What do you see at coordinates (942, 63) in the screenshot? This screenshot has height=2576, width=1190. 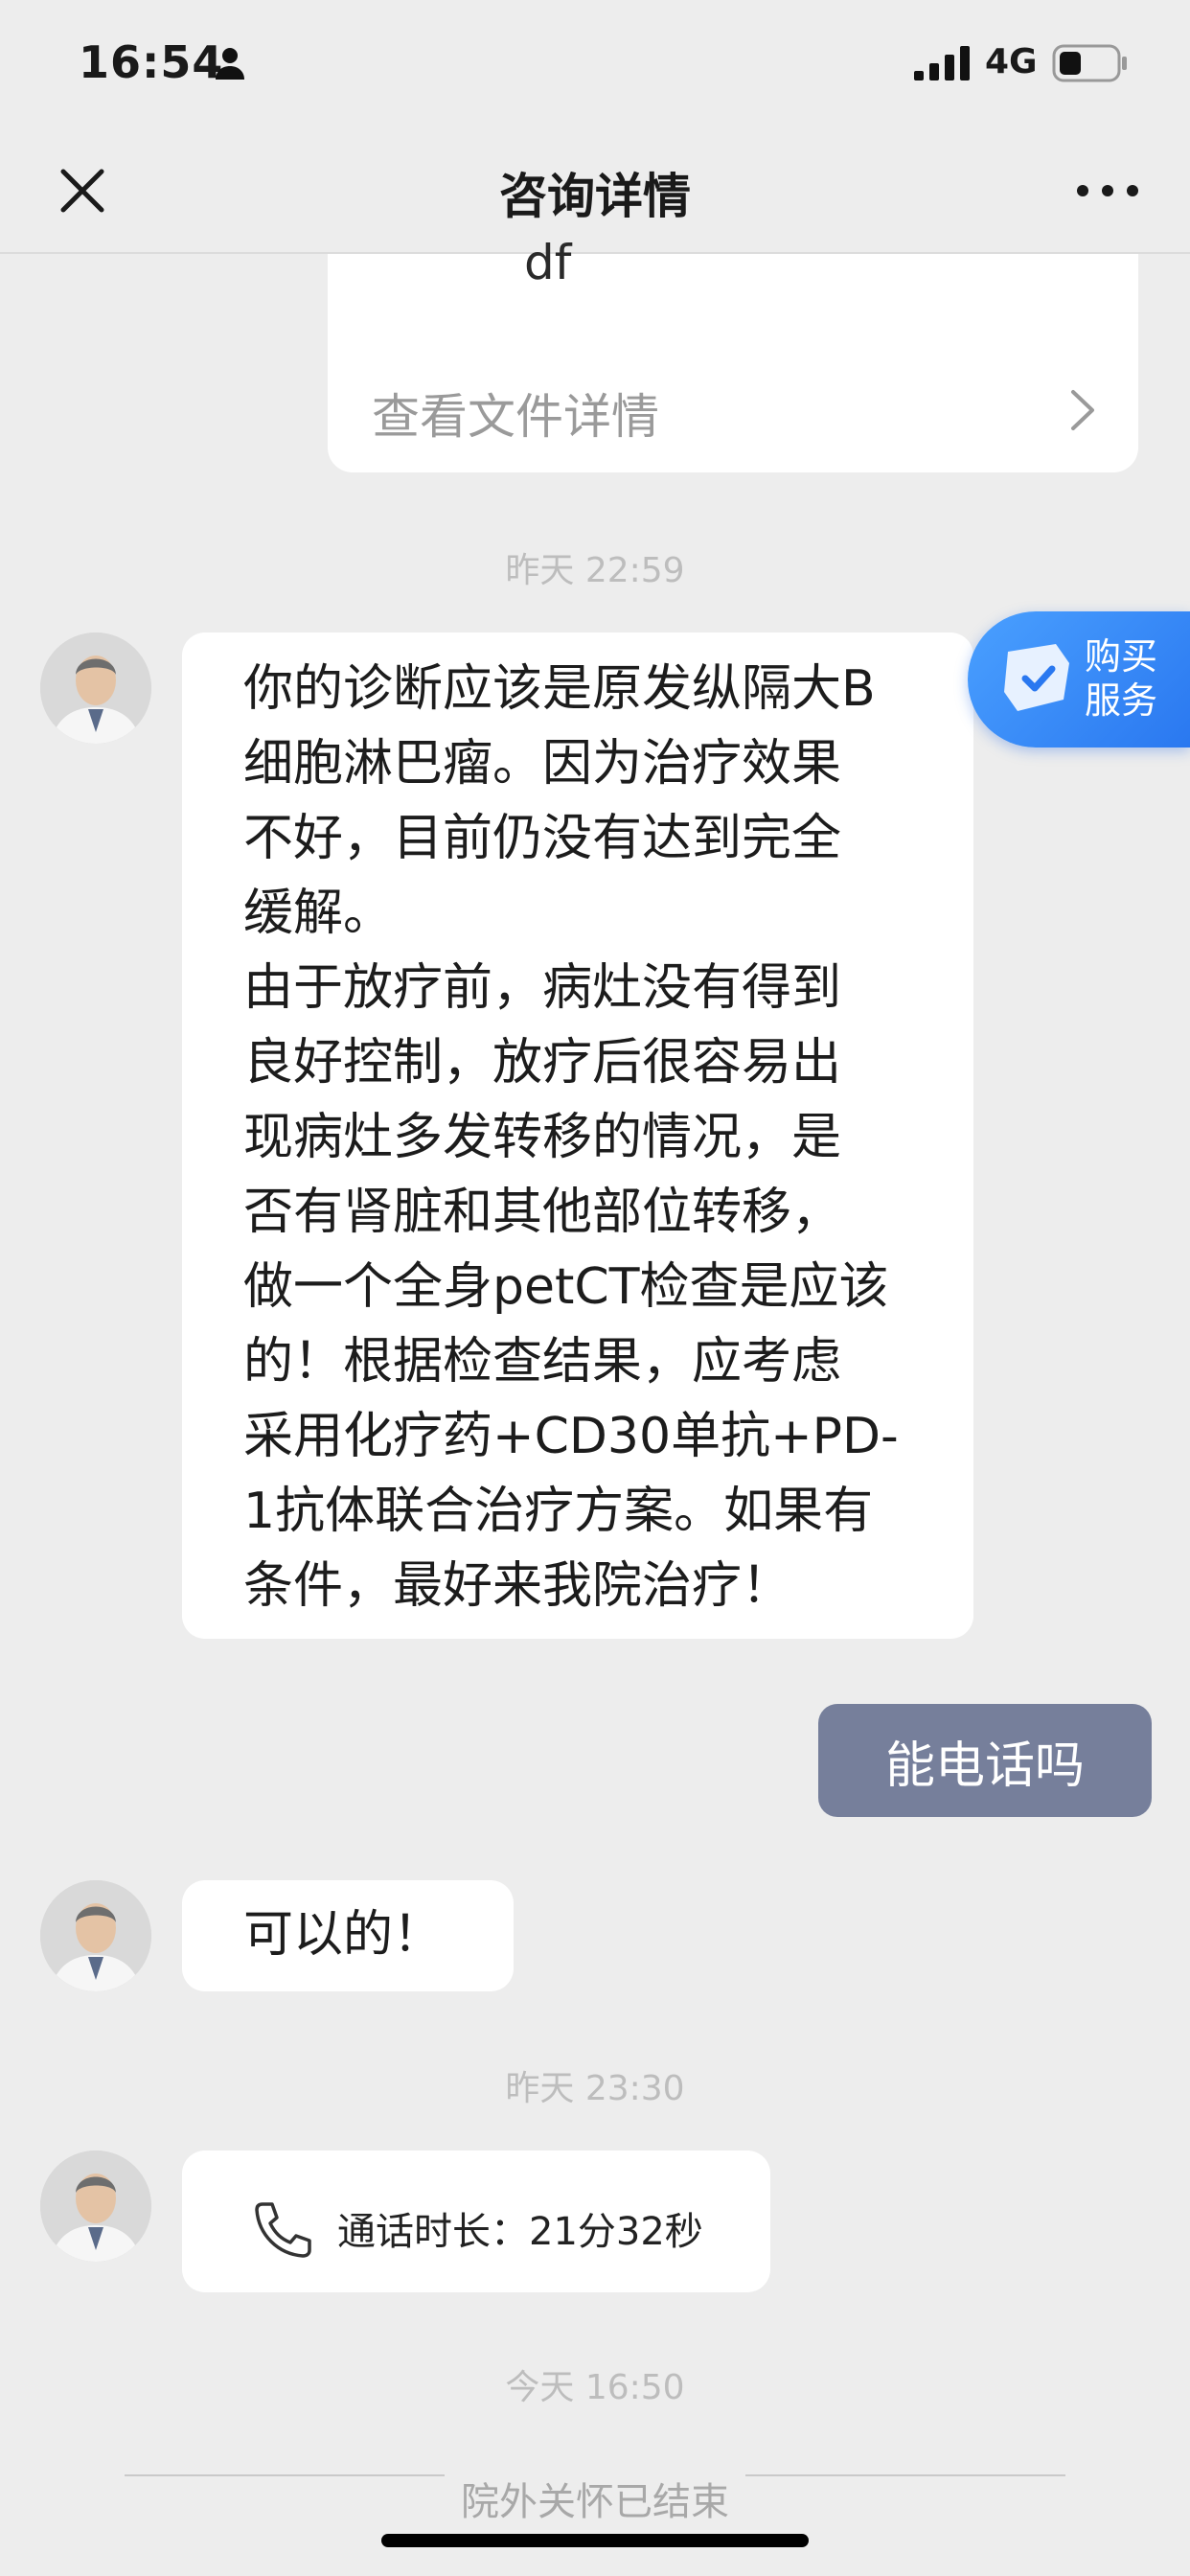 I see `signal-icon` at bounding box center [942, 63].